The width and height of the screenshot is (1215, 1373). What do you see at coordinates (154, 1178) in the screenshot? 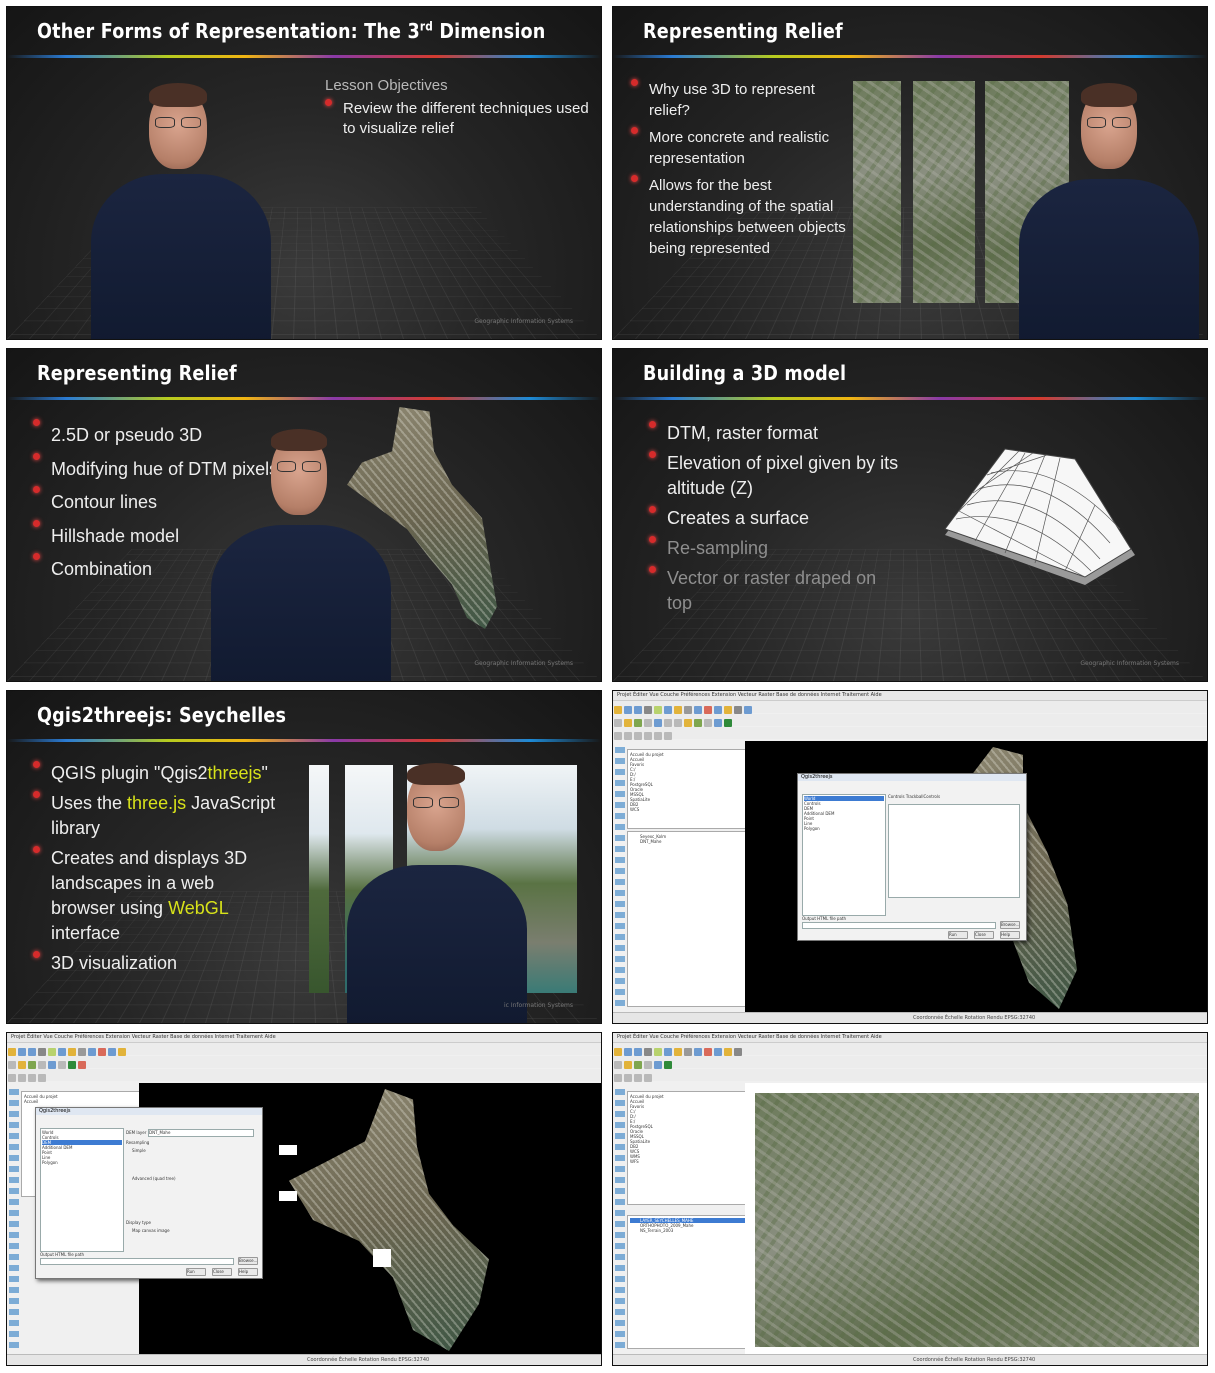
I see `advanced-radio: Advanced (quad tree)` at bounding box center [154, 1178].